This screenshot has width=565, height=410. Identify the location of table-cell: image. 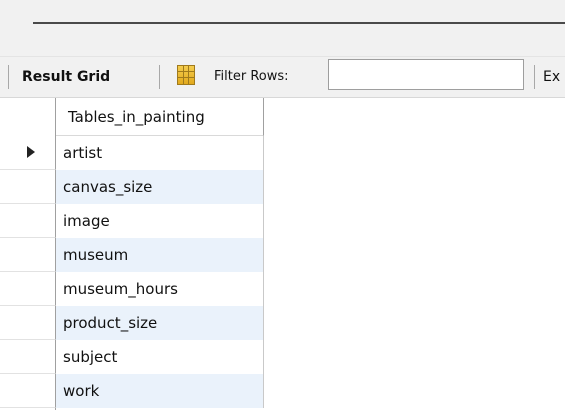
(160, 221).